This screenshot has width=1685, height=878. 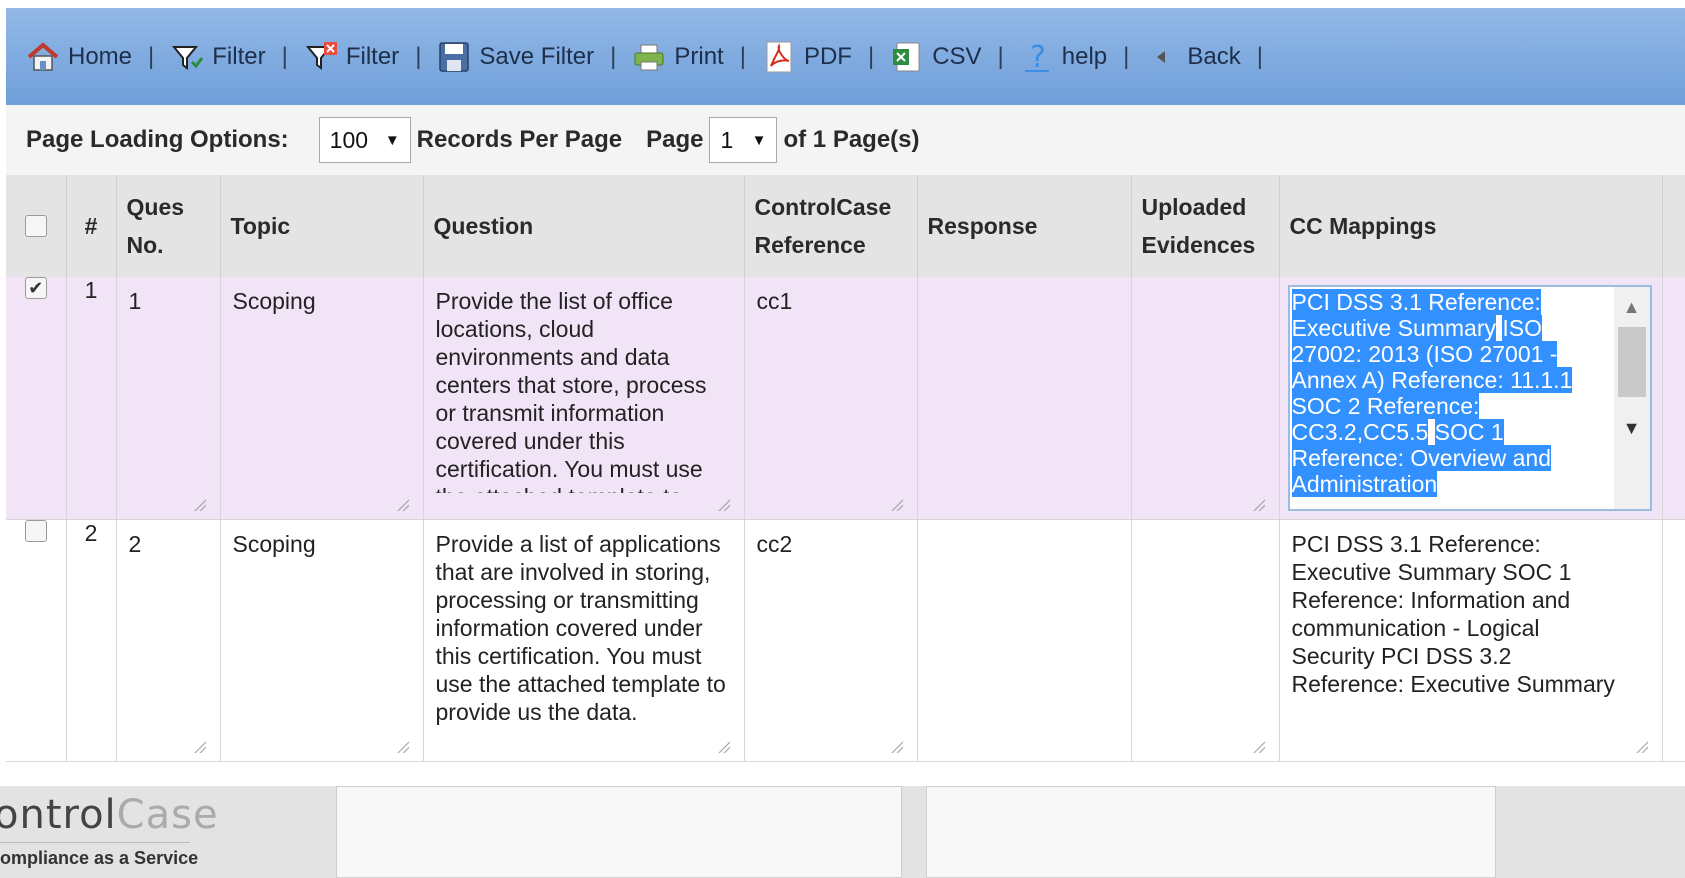 I want to click on clear-filter-button: Filter, so click(x=351, y=57).